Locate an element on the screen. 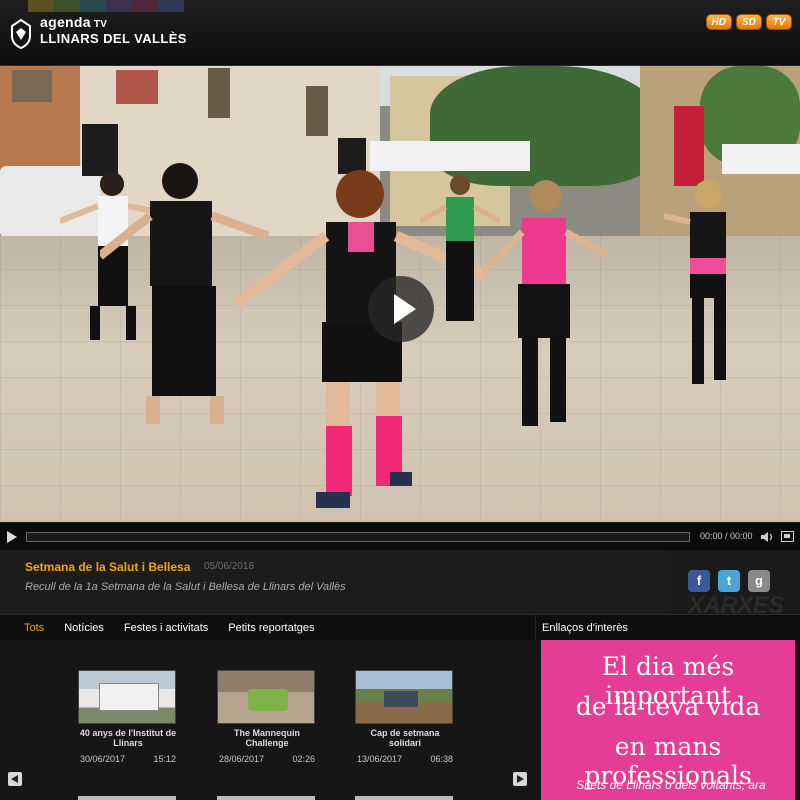 This screenshot has height=800, width=800. sd-button: SD is located at coordinates (749, 22).